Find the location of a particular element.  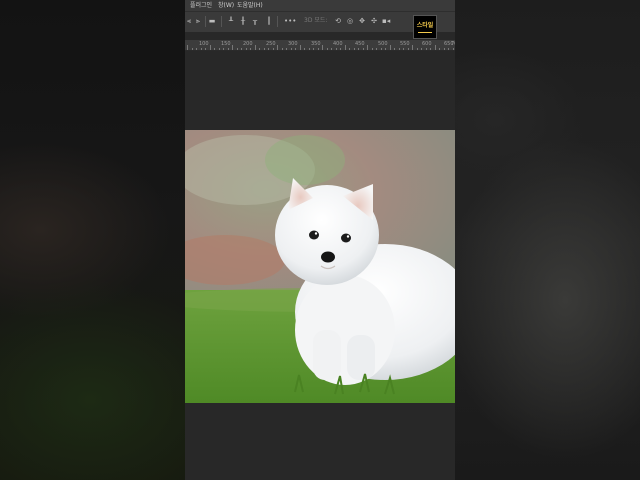

distribute-horizontal-icon: ║ is located at coordinates (269, 21).